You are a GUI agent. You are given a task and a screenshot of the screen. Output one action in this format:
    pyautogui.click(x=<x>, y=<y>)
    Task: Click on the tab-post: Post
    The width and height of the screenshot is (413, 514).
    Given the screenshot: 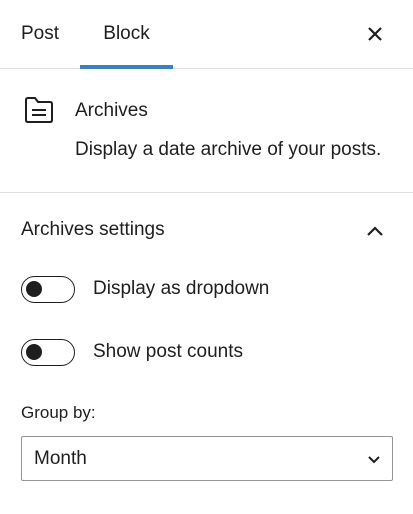 What is the action you would take?
    pyautogui.click(x=39, y=34)
    